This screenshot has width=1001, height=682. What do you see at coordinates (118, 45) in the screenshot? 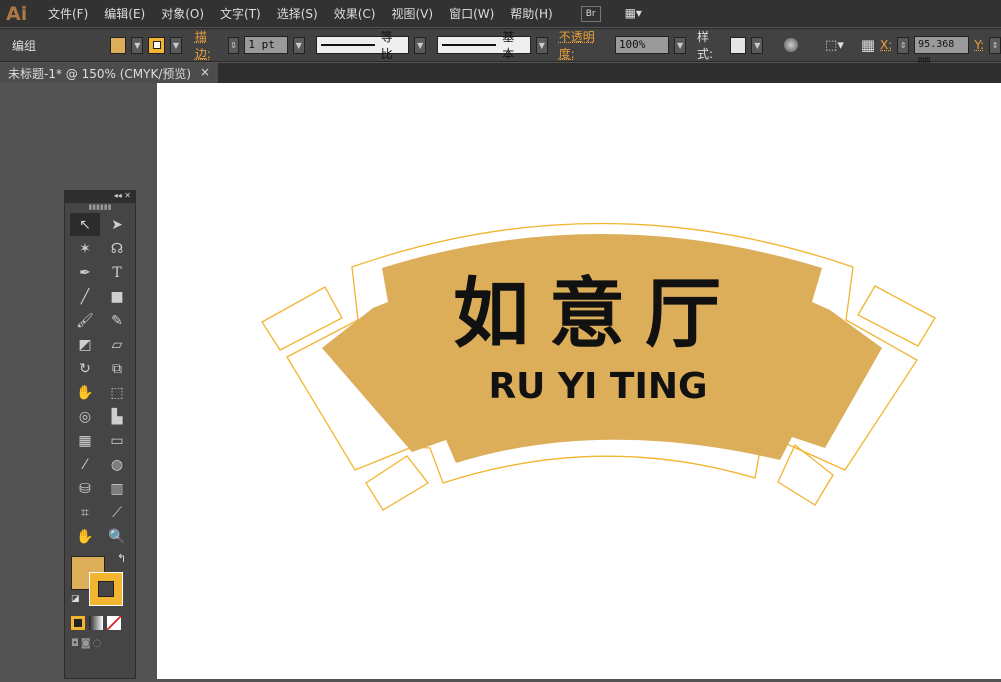
I see `fill-swatch` at bounding box center [118, 45].